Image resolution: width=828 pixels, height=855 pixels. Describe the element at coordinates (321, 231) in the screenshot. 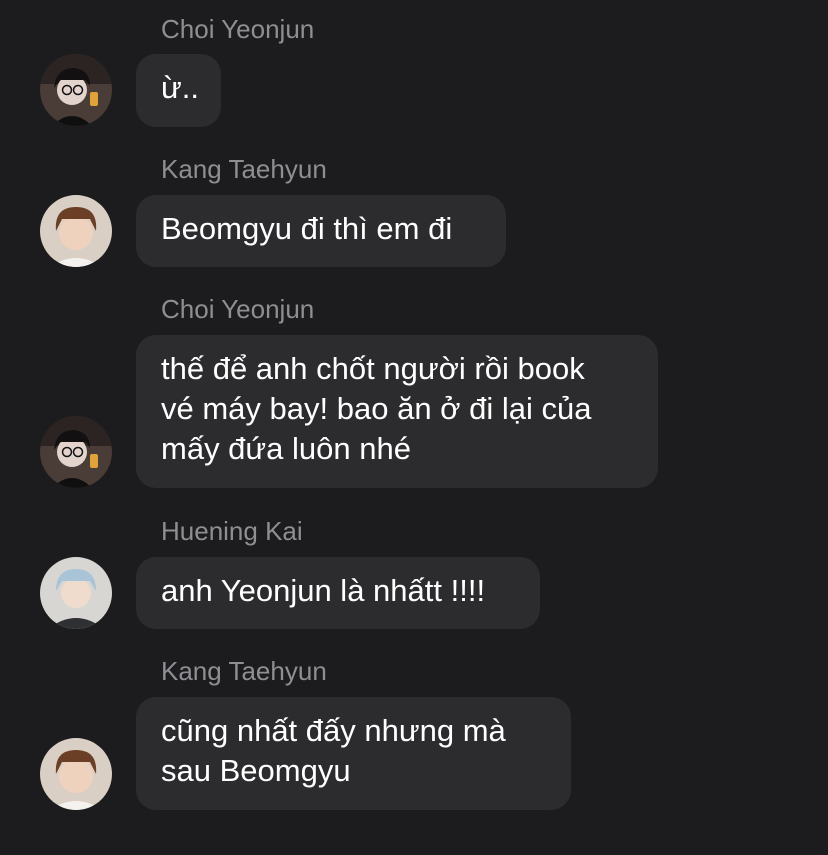

I see `message-bubble: Beomgyu đi thì em đi` at that location.